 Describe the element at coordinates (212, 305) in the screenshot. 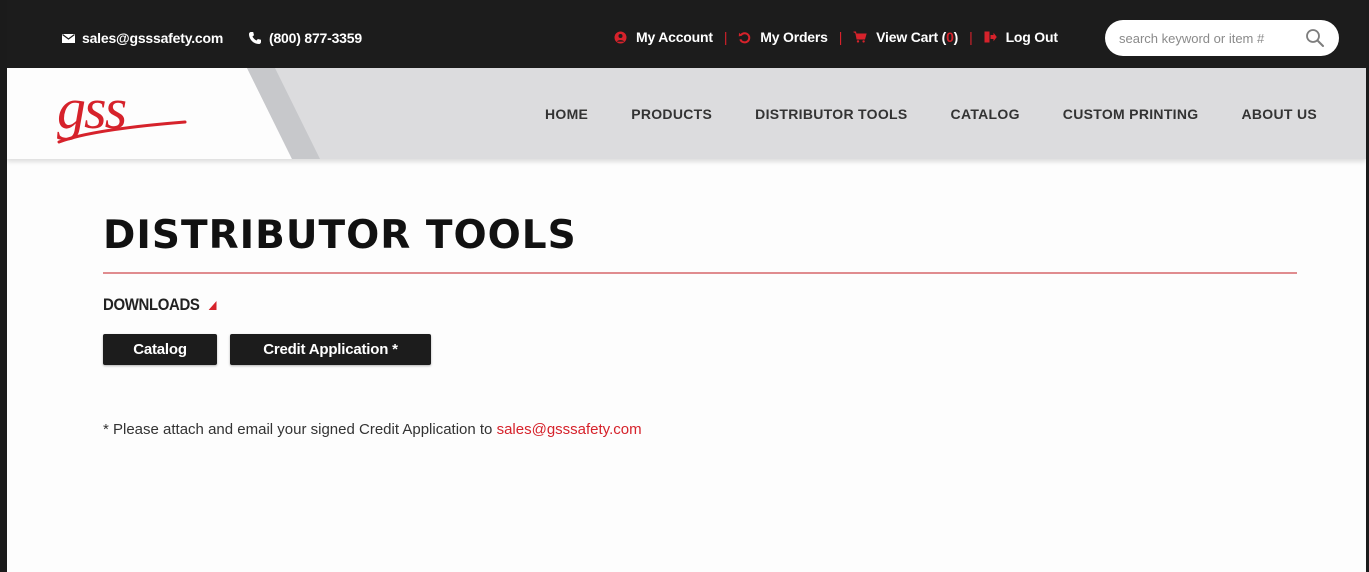

I see `corner-arrow-icon` at that location.